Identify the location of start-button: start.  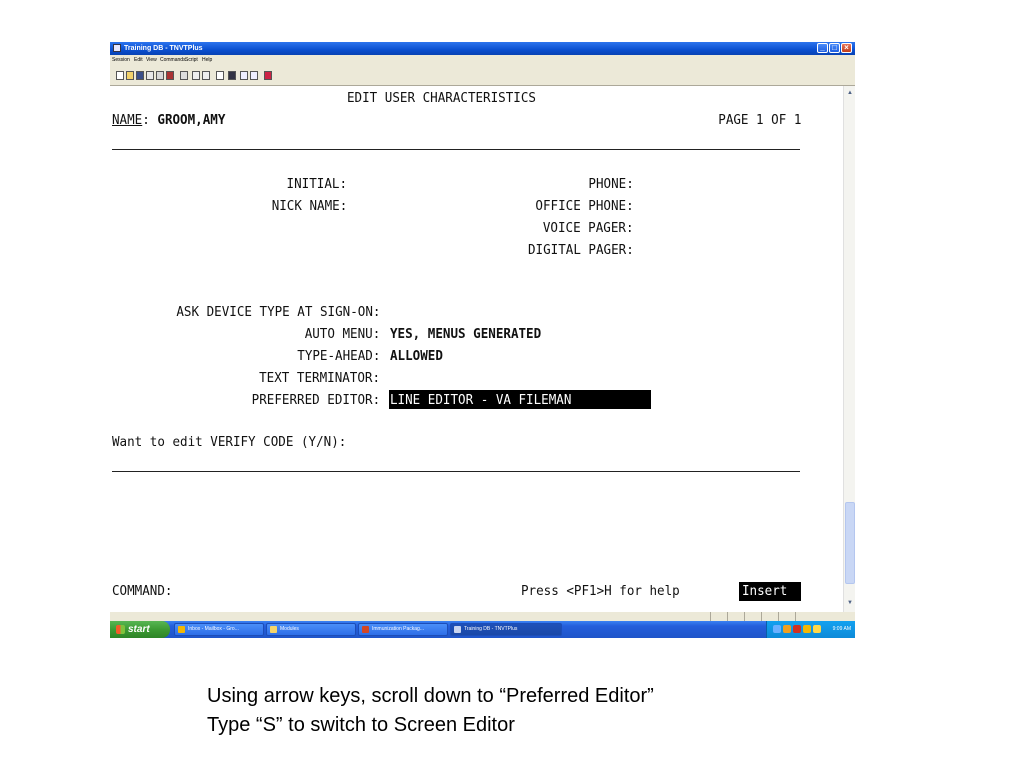
(140, 629).